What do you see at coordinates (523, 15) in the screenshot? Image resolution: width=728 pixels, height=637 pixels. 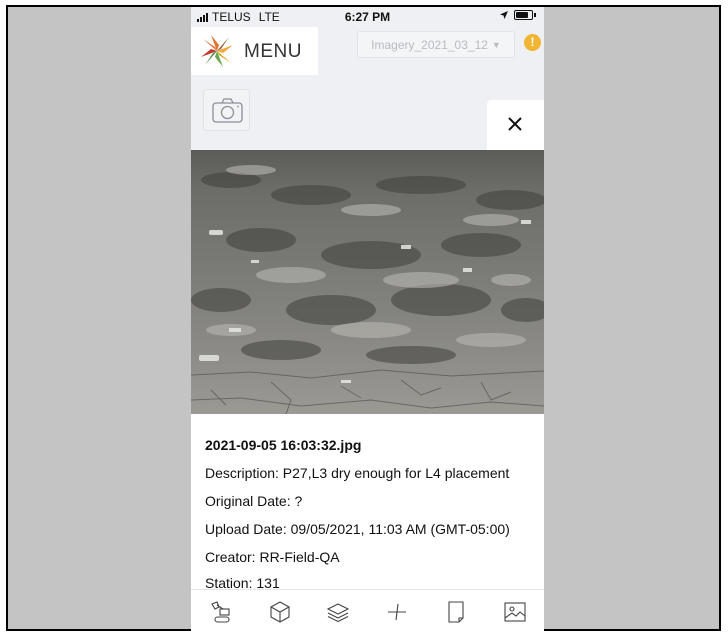 I see `battery-icon` at bounding box center [523, 15].